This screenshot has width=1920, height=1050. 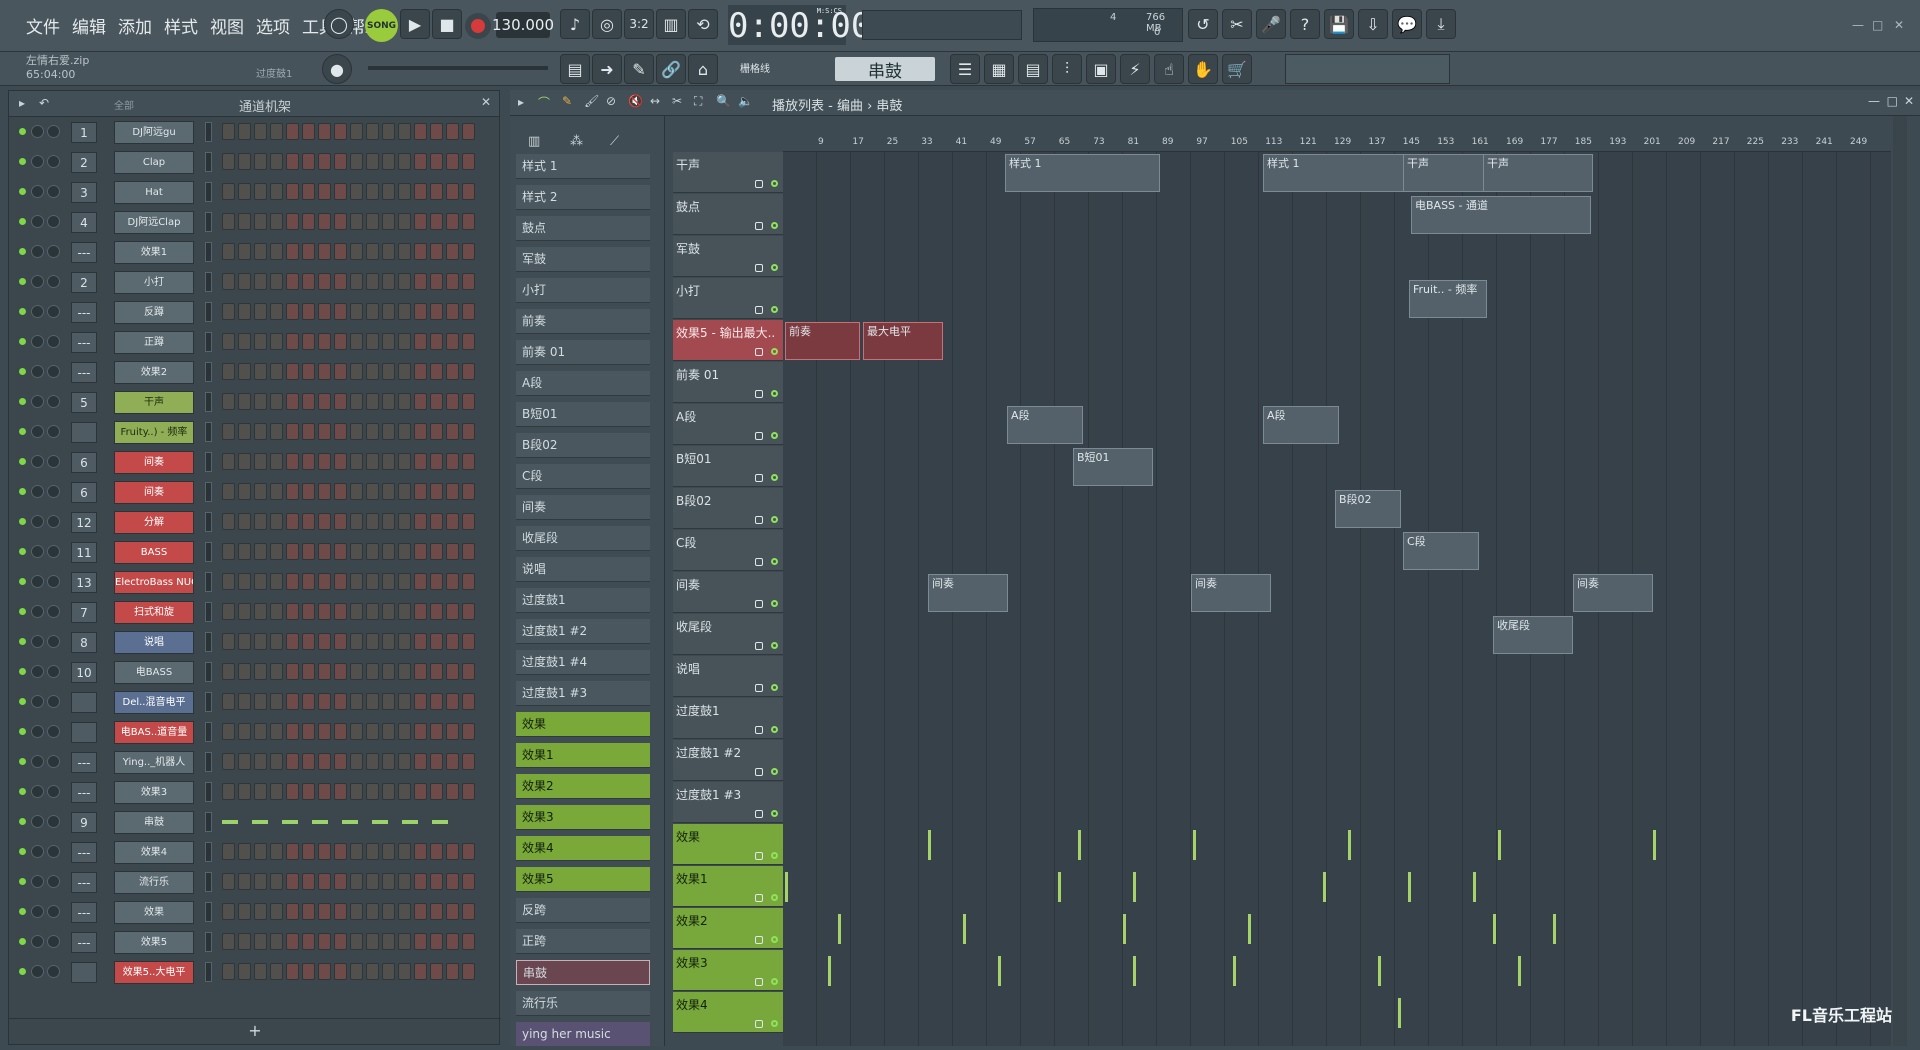 What do you see at coordinates (135, 25) in the screenshot?
I see `menu-add: 添加` at bounding box center [135, 25].